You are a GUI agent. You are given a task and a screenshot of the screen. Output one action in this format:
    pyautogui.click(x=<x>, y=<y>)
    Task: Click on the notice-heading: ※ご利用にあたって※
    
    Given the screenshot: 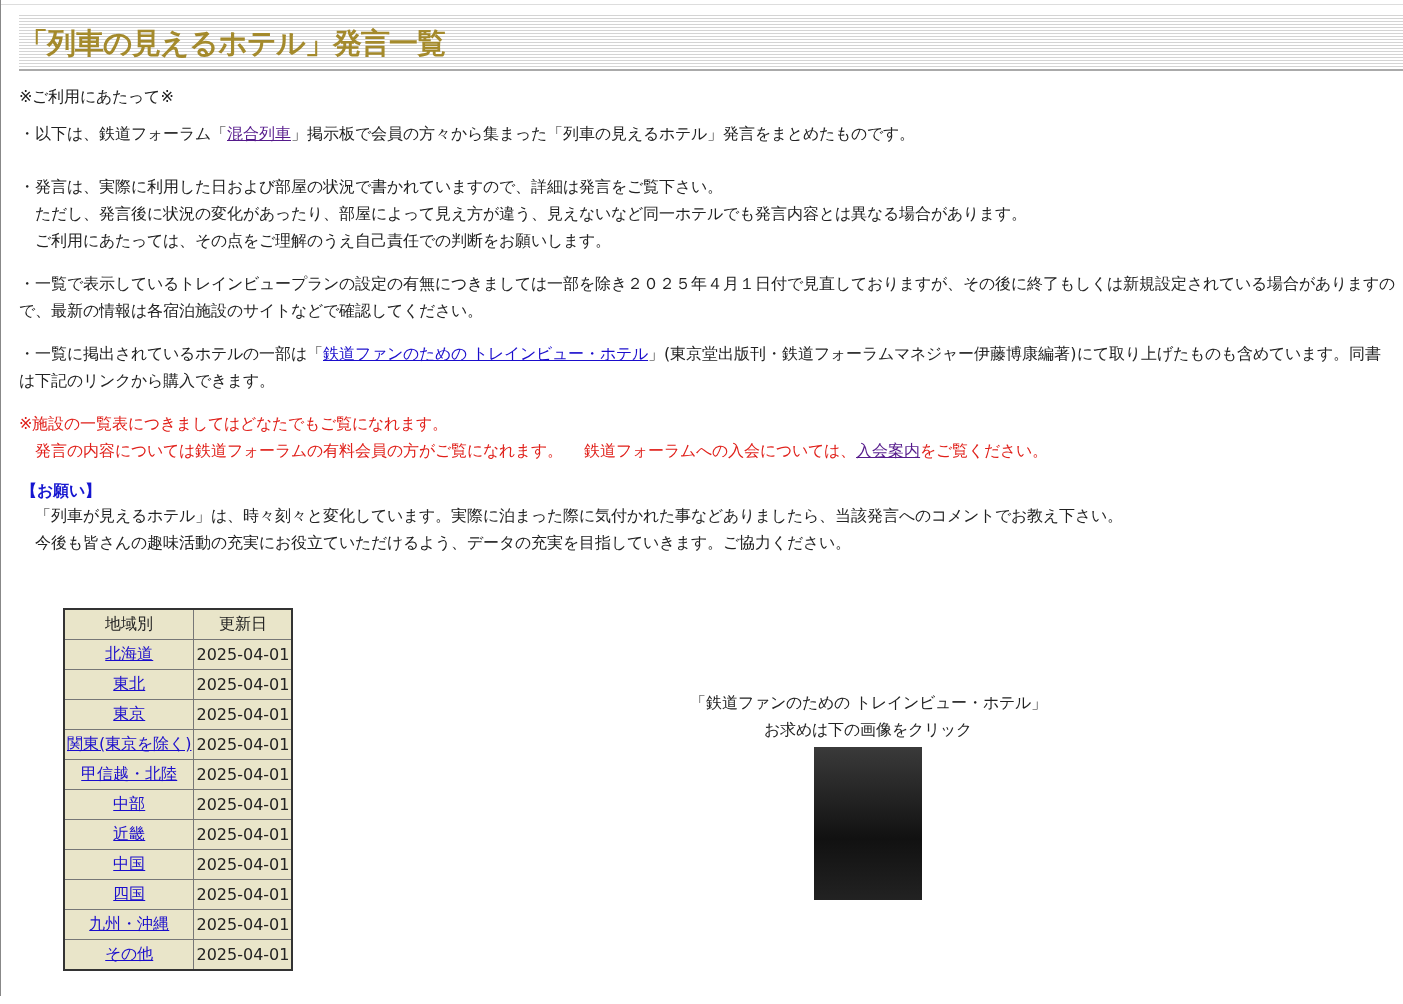 What is the action you would take?
    pyautogui.click(x=97, y=97)
    